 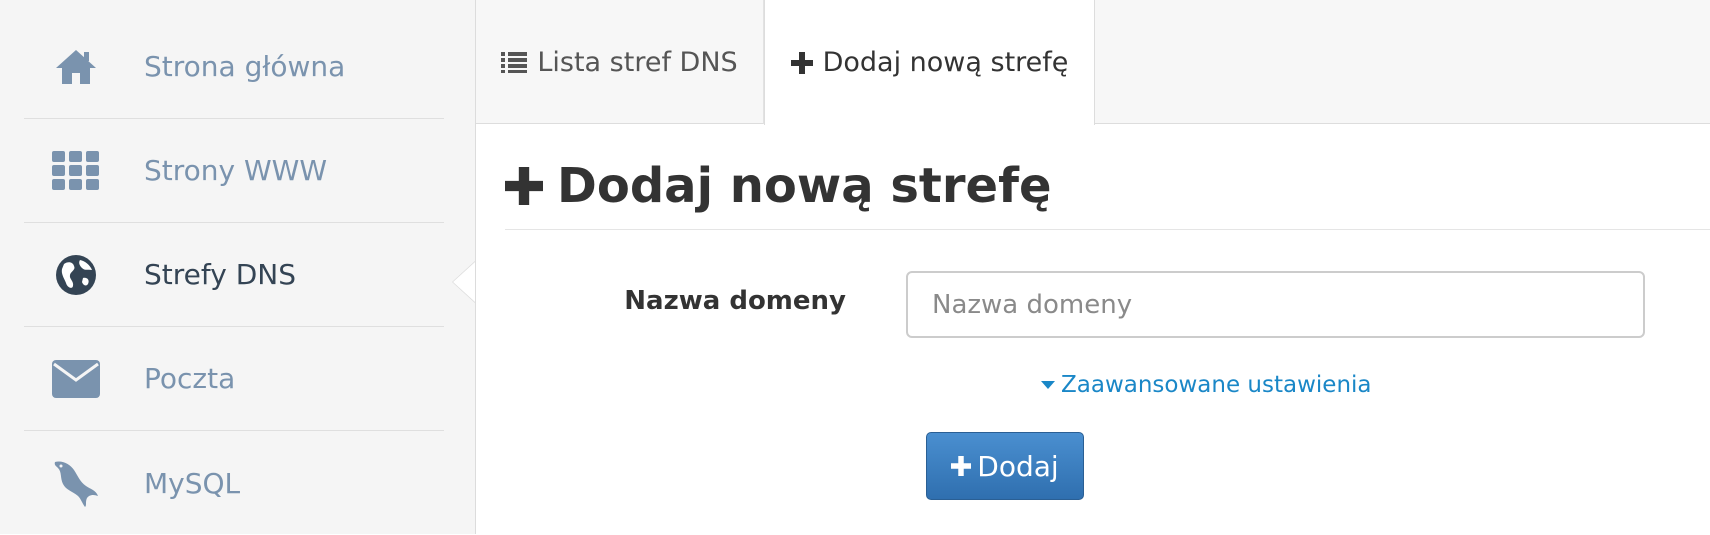 What do you see at coordinates (220, 274) in the screenshot?
I see `sidebar-item-label: Strefy DNS` at bounding box center [220, 274].